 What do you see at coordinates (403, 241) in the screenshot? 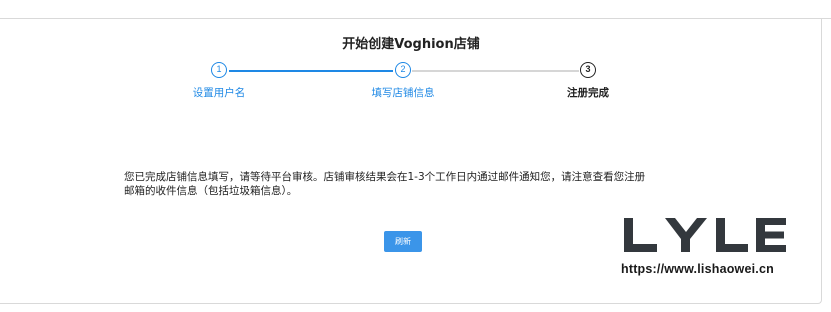
I see `refresh-button: 刷新` at bounding box center [403, 241].